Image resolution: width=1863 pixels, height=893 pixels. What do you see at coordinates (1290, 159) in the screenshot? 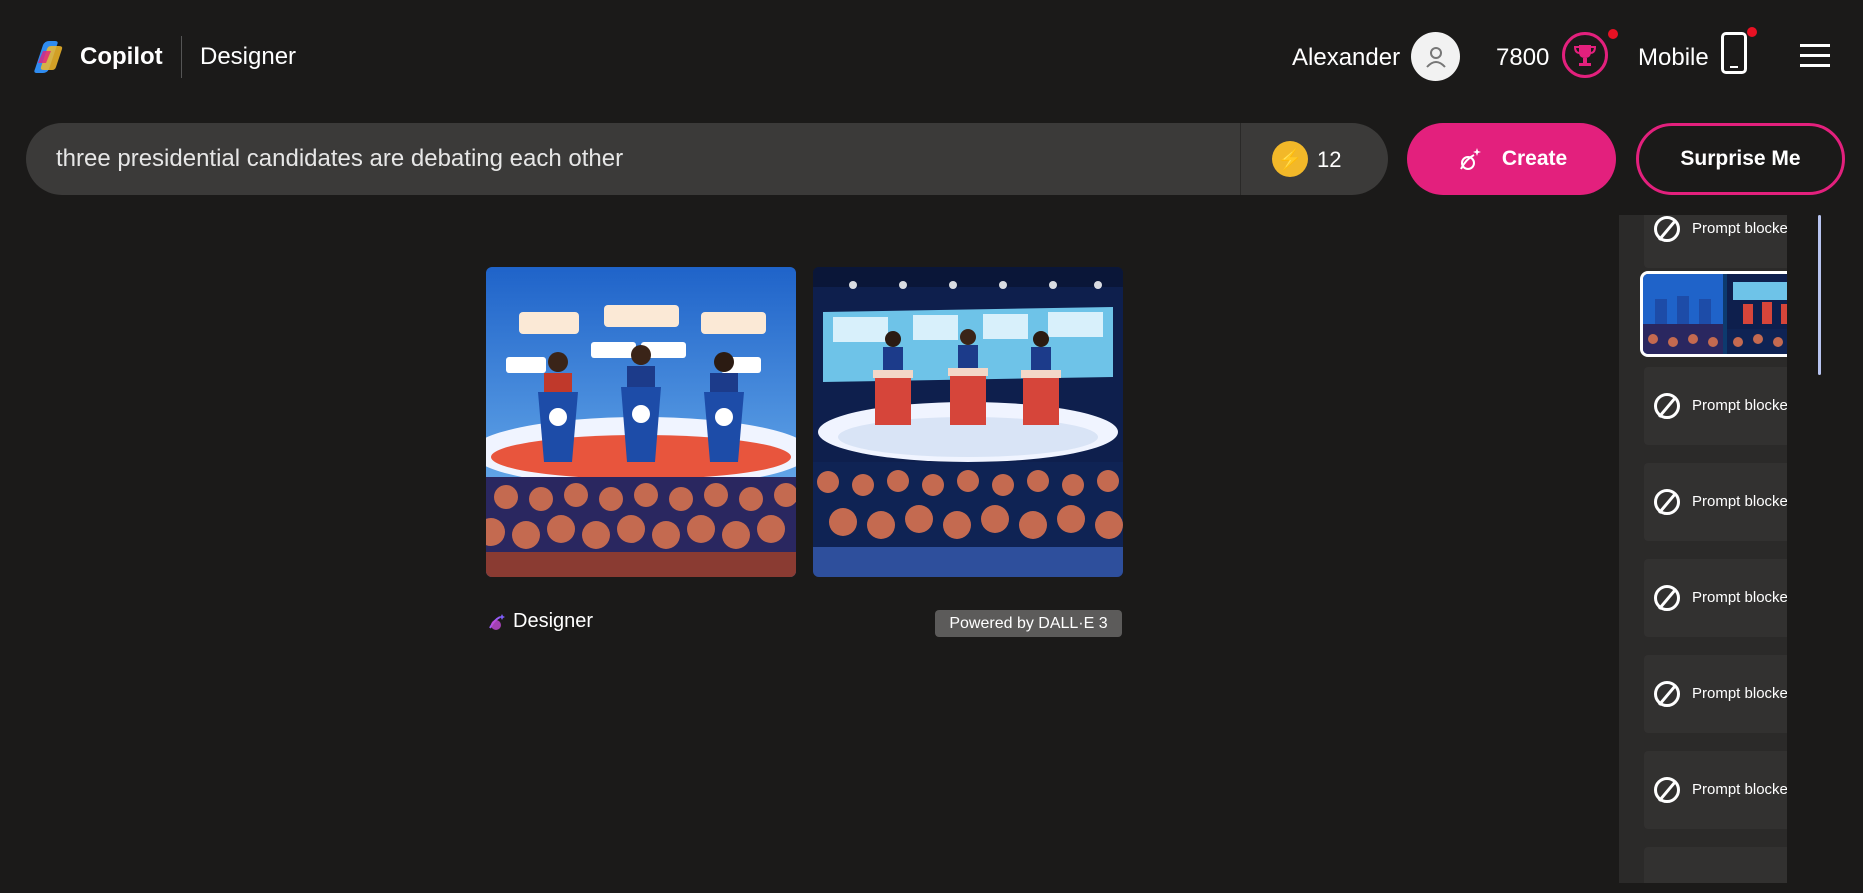
I see `boost-icon: ⚡` at bounding box center [1290, 159].